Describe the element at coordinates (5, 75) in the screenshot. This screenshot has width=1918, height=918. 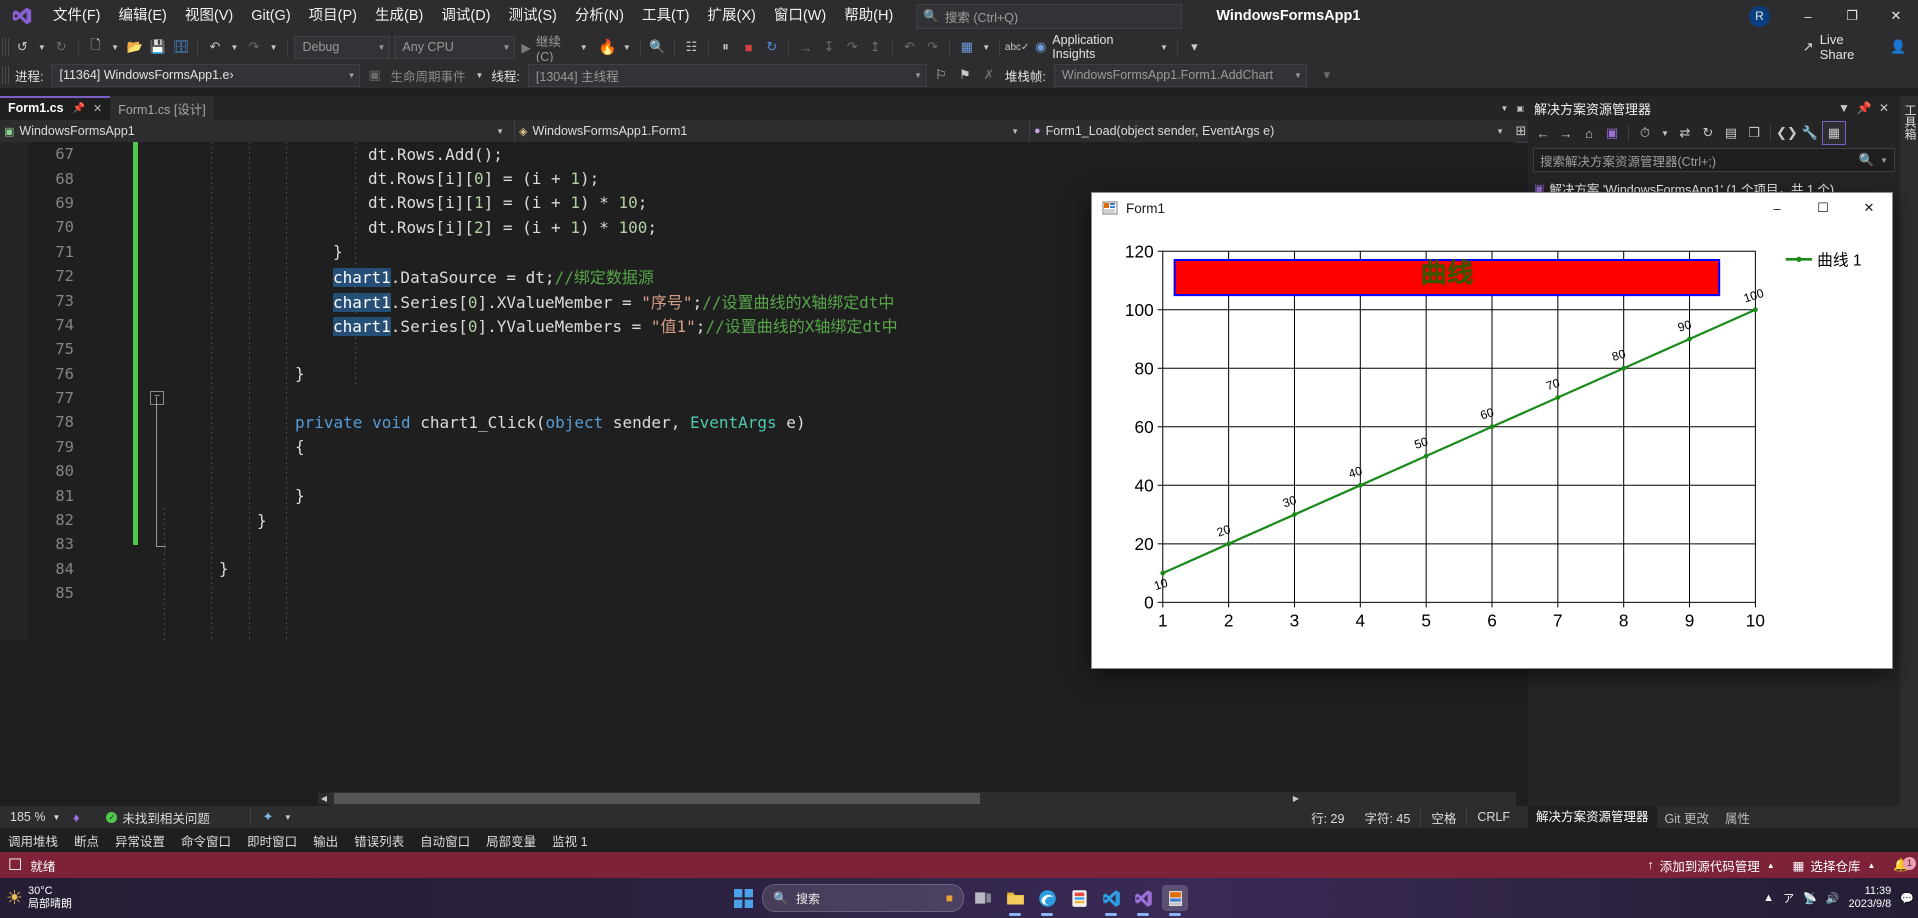
I see `debugbar-grip` at that location.